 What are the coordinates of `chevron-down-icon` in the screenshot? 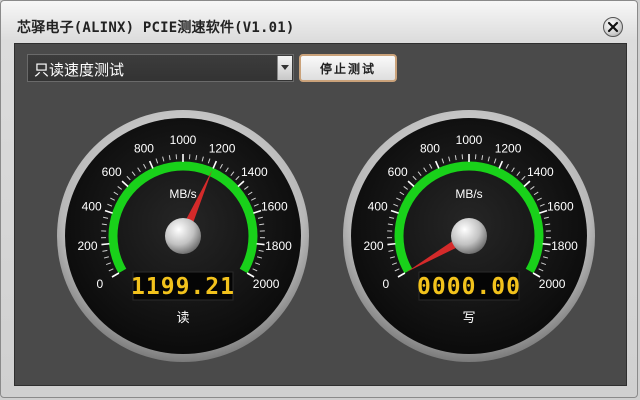 It's located at (285, 67).